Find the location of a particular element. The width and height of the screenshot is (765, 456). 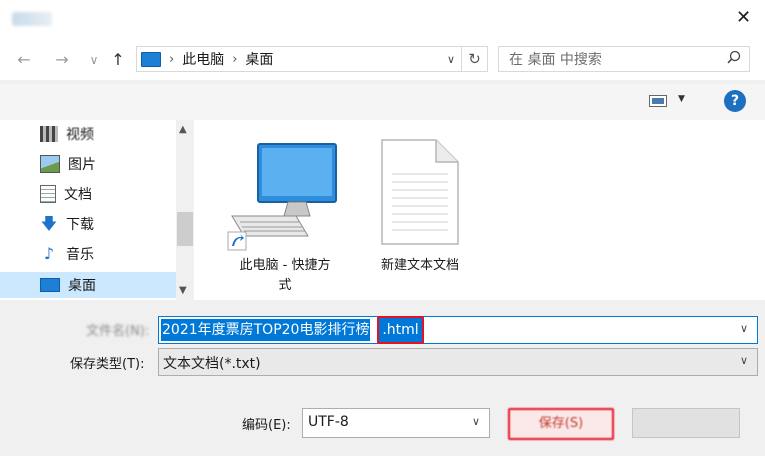

sidebar-item-label: 音乐 is located at coordinates (80, 255).